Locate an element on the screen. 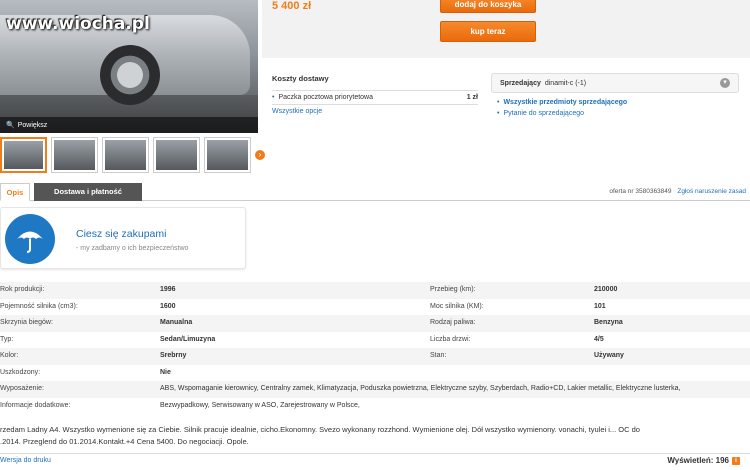 This screenshot has width=750, height=470. spec-label: Wyposażenie: is located at coordinates (22, 388).